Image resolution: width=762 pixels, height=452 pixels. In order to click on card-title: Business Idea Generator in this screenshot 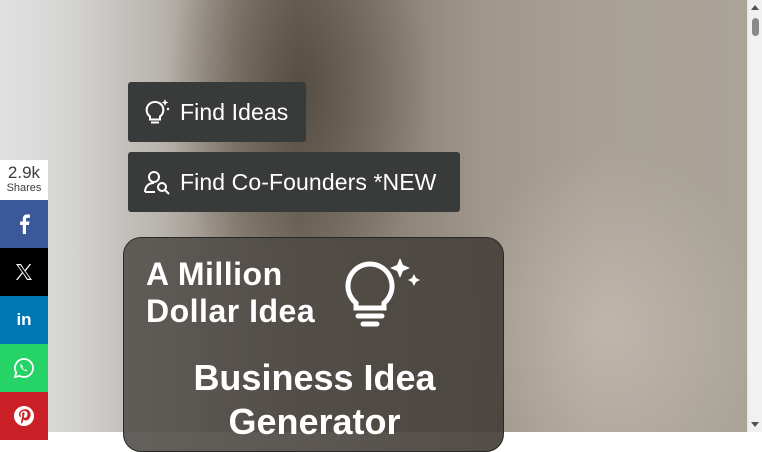, I will do `click(314, 399)`.